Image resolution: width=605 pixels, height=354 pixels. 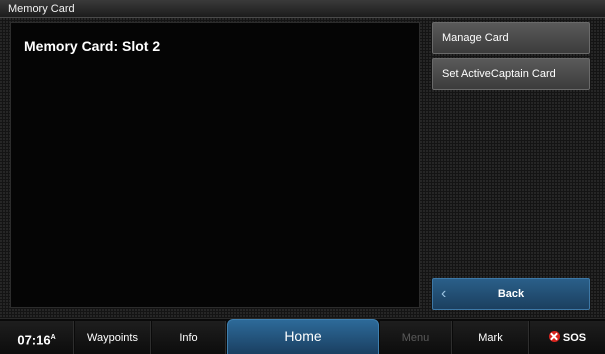 What do you see at coordinates (302, 9) in the screenshot?
I see `window-title: Memory Card` at bounding box center [302, 9].